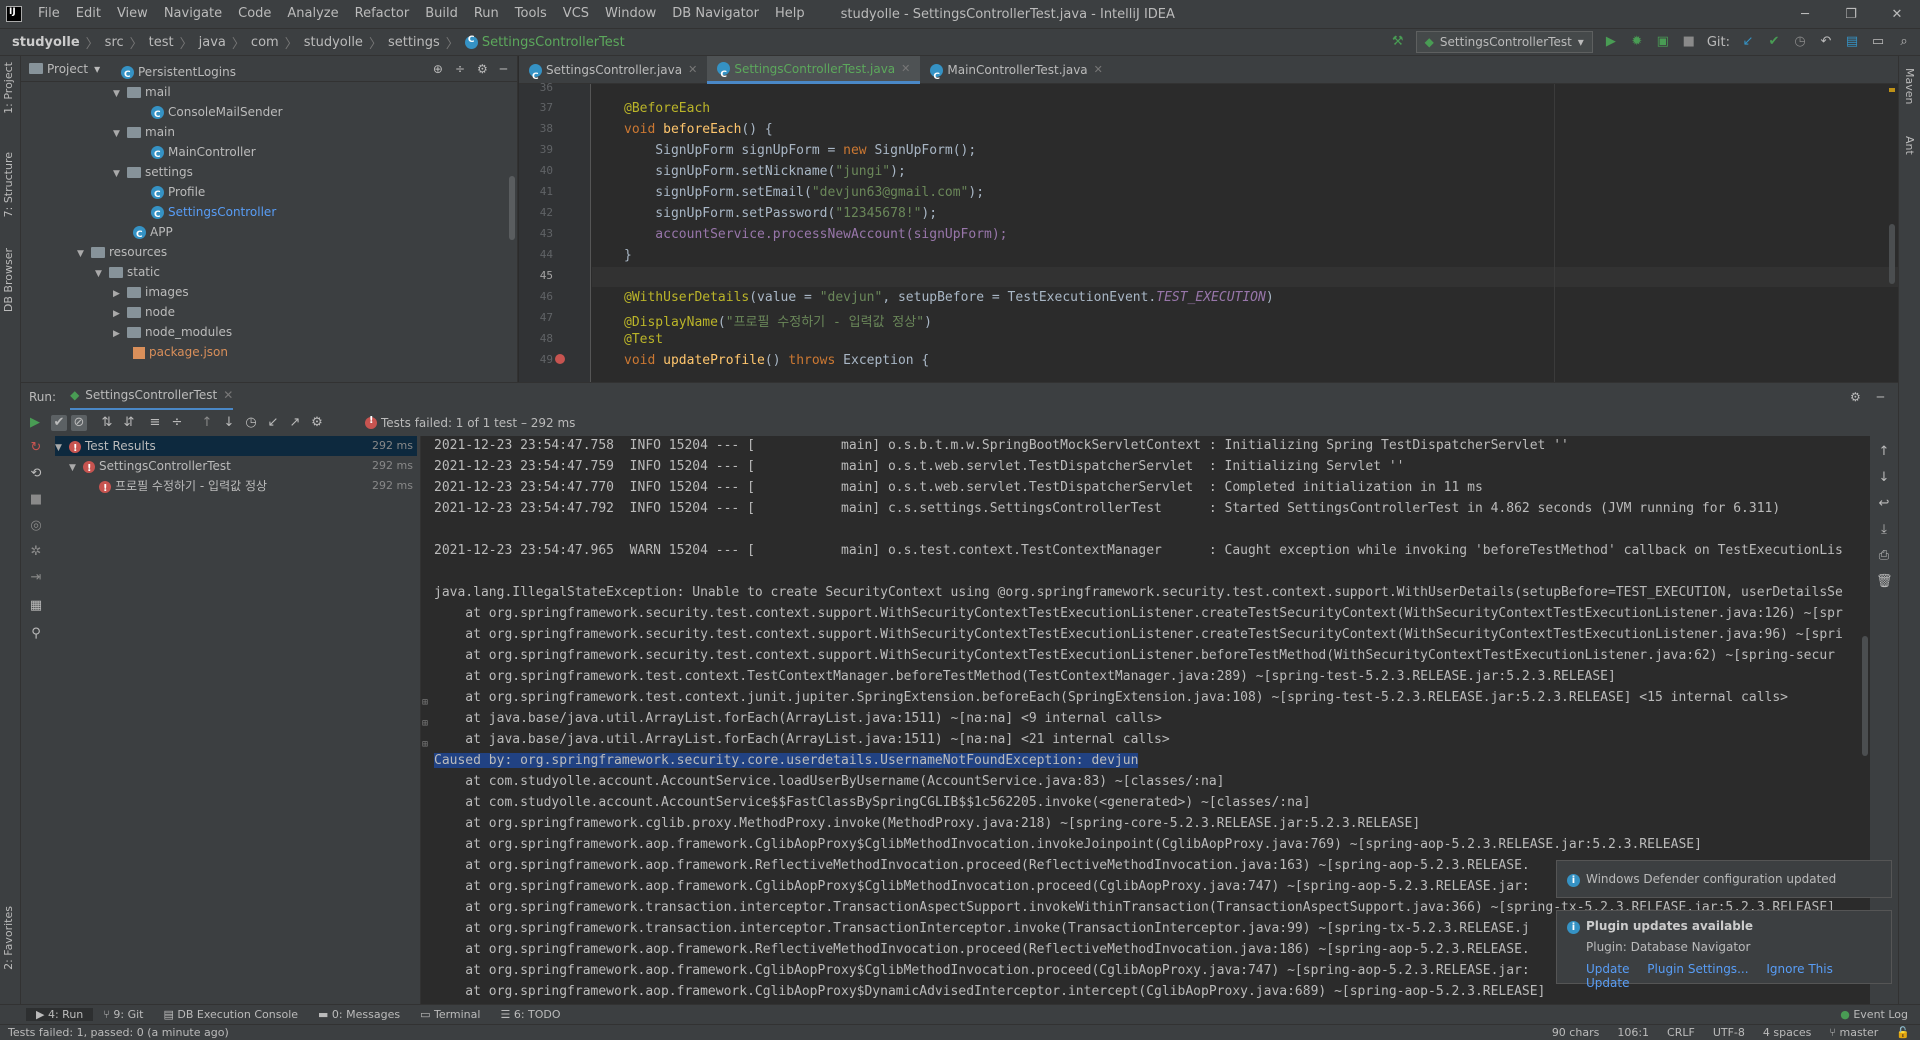 The height and width of the screenshot is (1040, 1920). I want to click on maximize-icon: ❐, so click(1851, 14).